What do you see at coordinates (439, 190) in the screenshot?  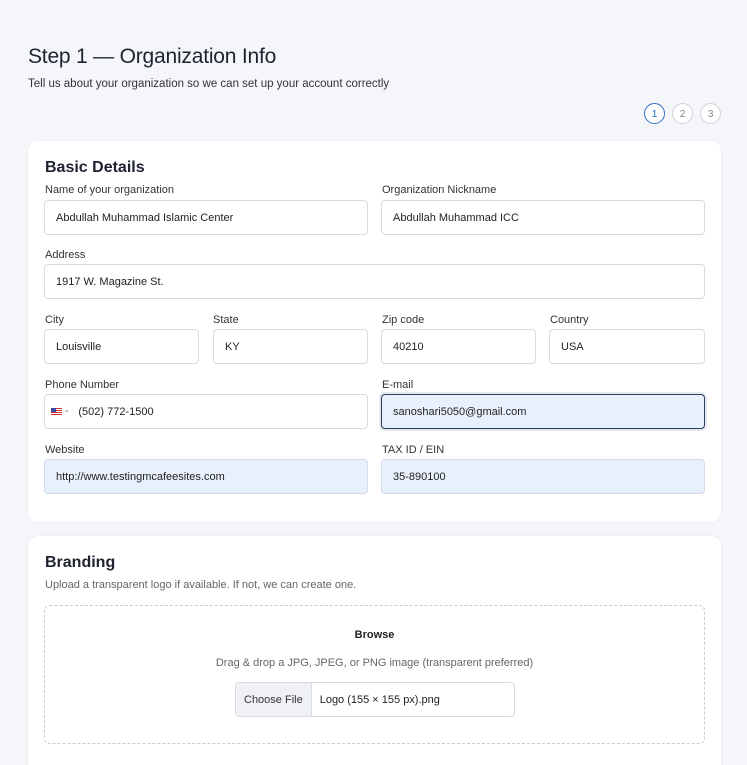 I see `nickname-label: Organization Nickname` at bounding box center [439, 190].